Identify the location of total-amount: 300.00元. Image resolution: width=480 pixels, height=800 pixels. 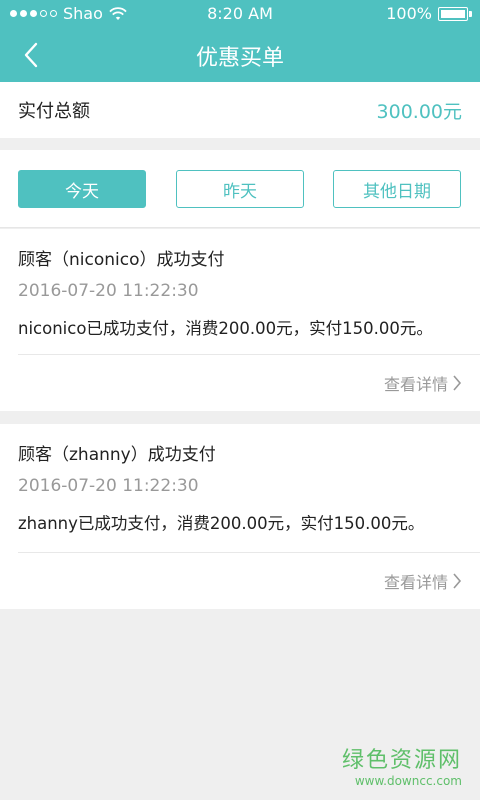
(419, 111).